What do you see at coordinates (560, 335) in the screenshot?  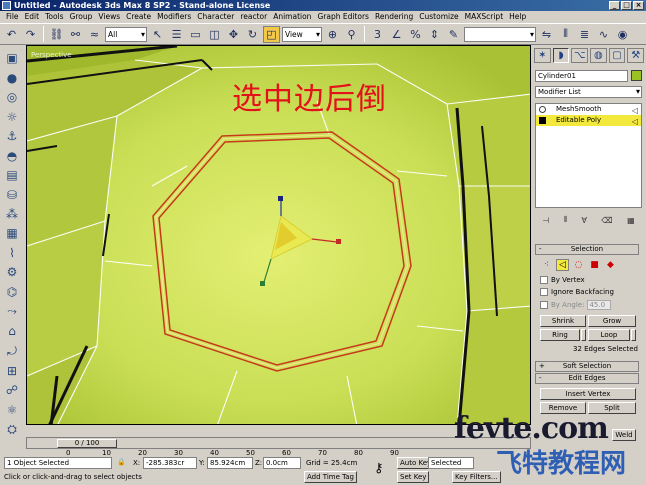 I see `ring-button: Ring` at bounding box center [560, 335].